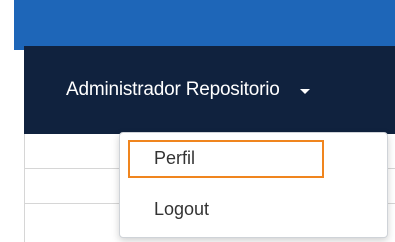 Image resolution: width=395 pixels, height=242 pixels. What do you see at coordinates (182, 208) in the screenshot?
I see `menu-item-logout-label: Logout` at bounding box center [182, 208].